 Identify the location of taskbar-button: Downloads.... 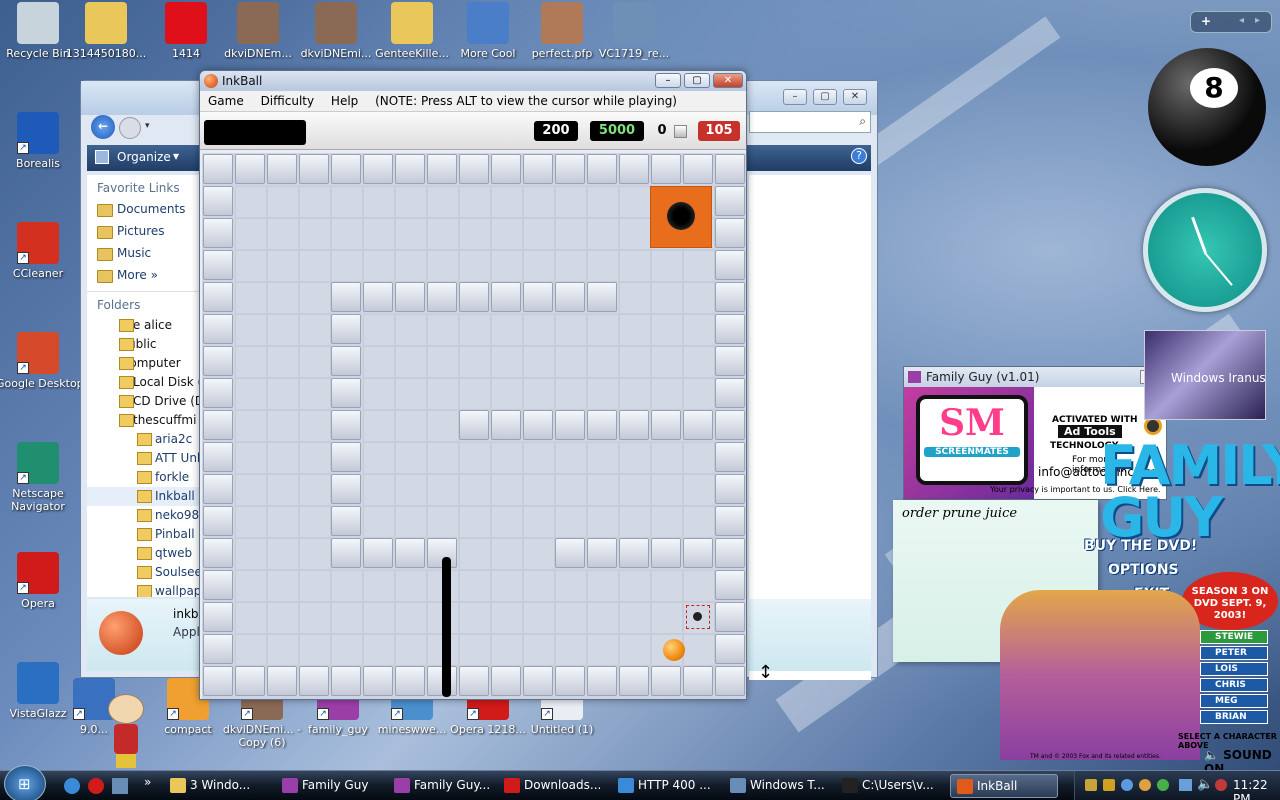
(552, 786).